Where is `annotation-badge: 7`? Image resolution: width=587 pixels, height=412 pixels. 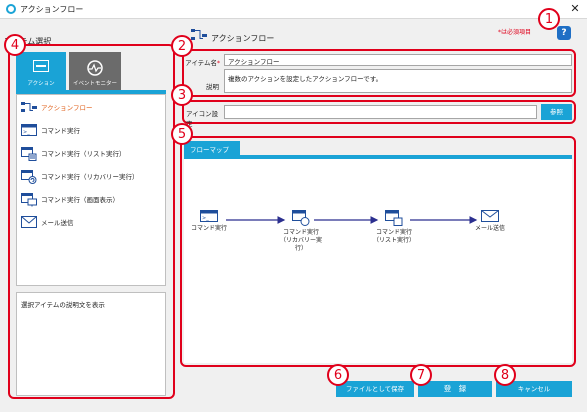 annotation-badge: 7 is located at coordinates (421, 375).